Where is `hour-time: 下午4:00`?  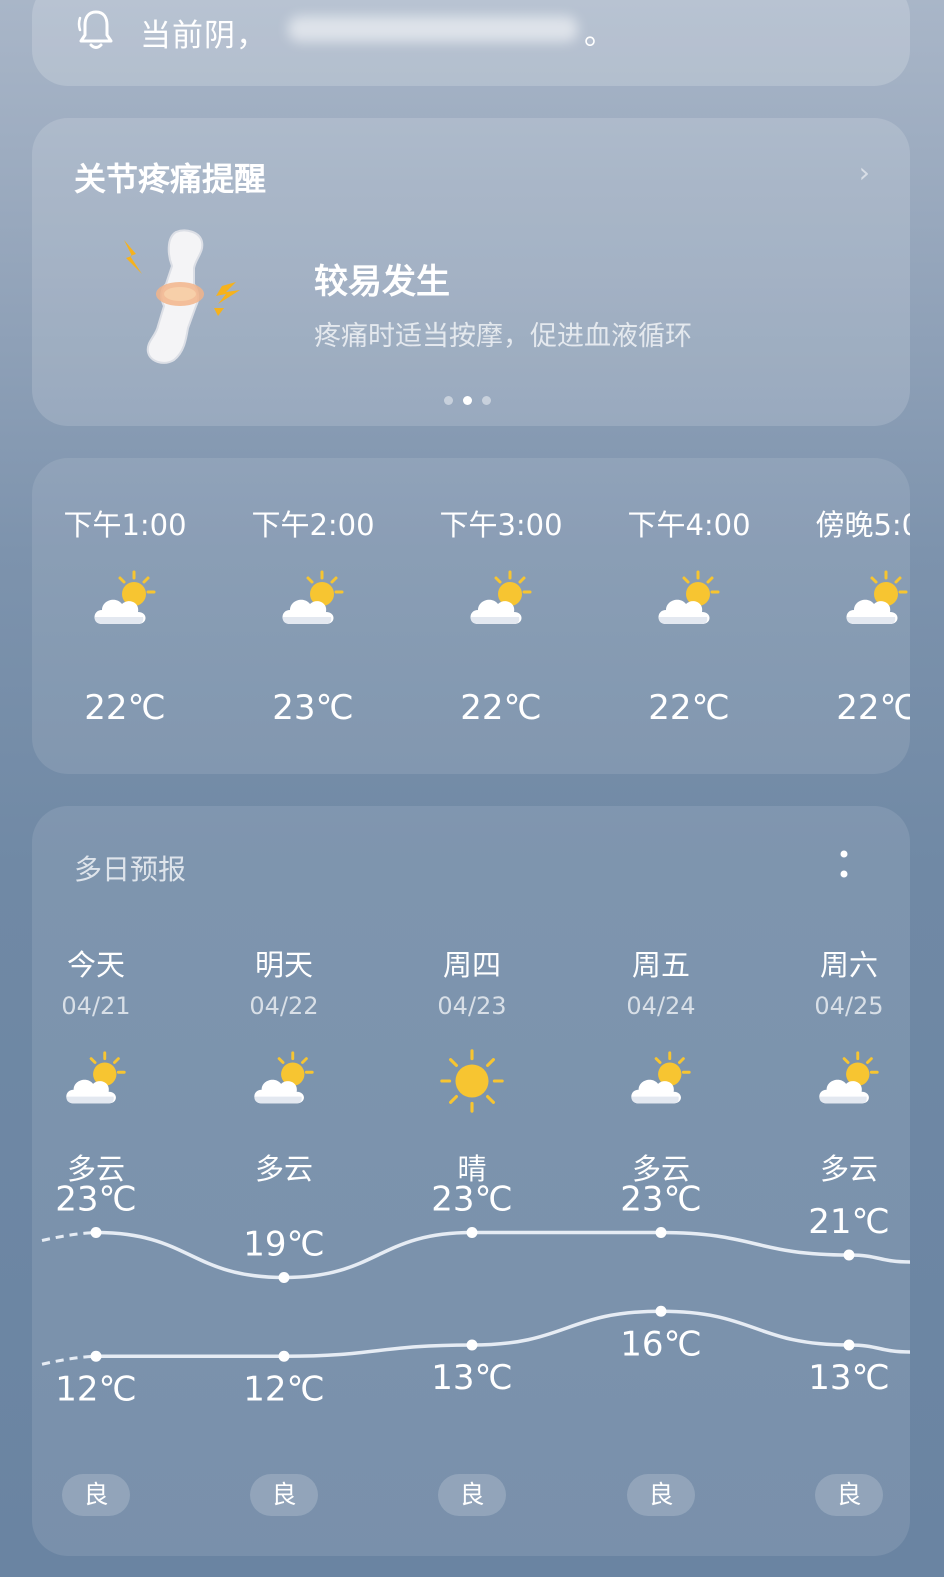
hour-time: 下午4:00 is located at coordinates (689, 525).